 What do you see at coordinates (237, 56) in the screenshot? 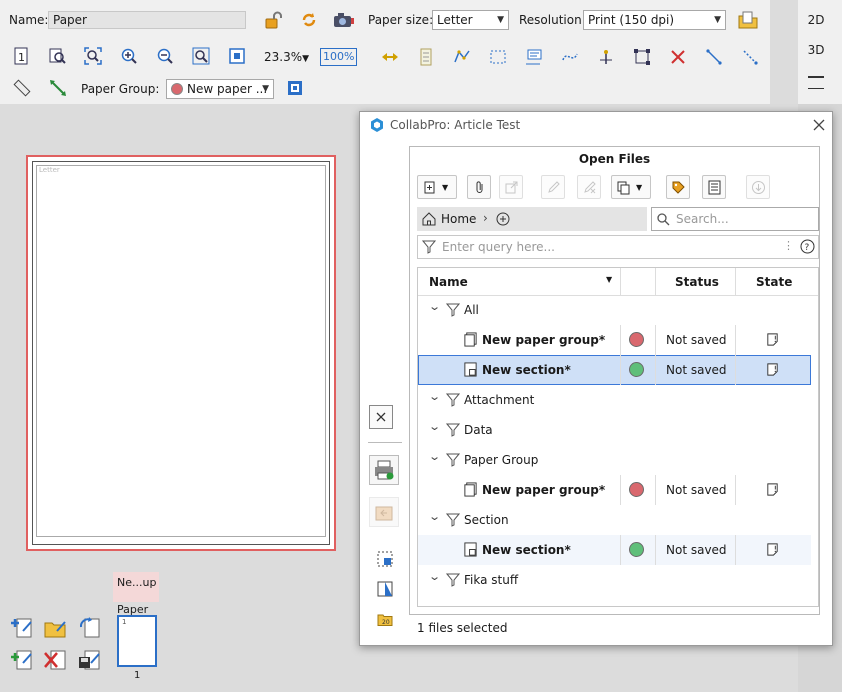
I see `frame-icon` at bounding box center [237, 56].